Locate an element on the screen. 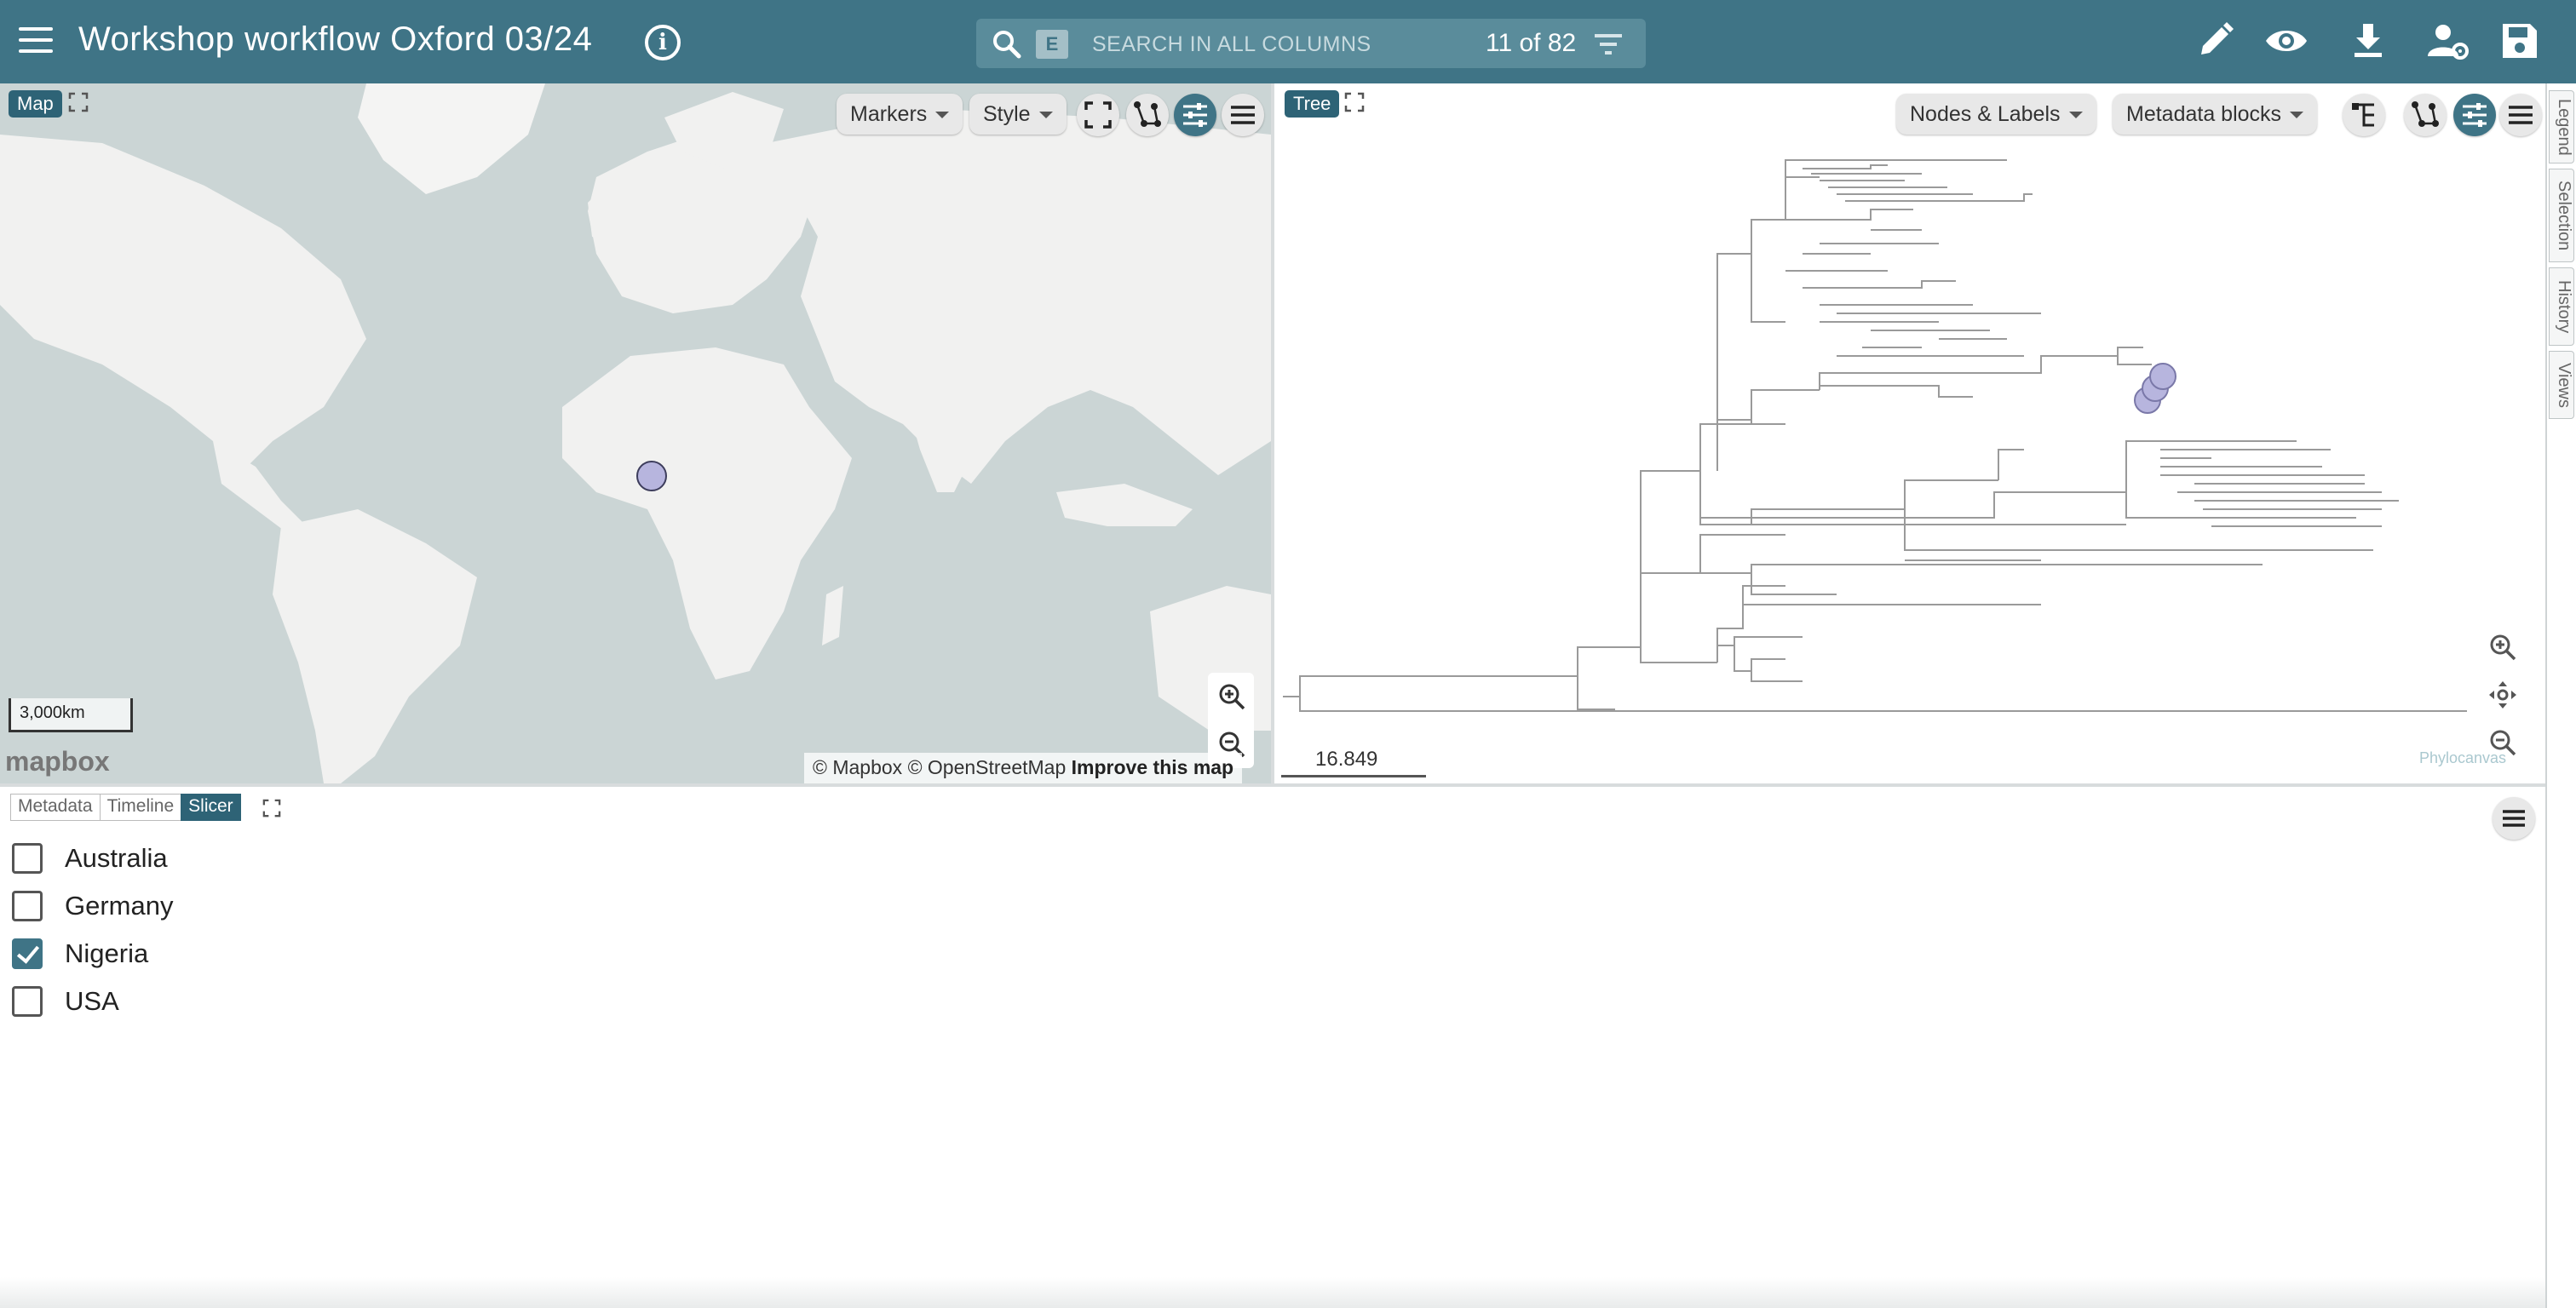 This screenshot has width=2576, height=1308. eye-icon is located at coordinates (2286, 41).